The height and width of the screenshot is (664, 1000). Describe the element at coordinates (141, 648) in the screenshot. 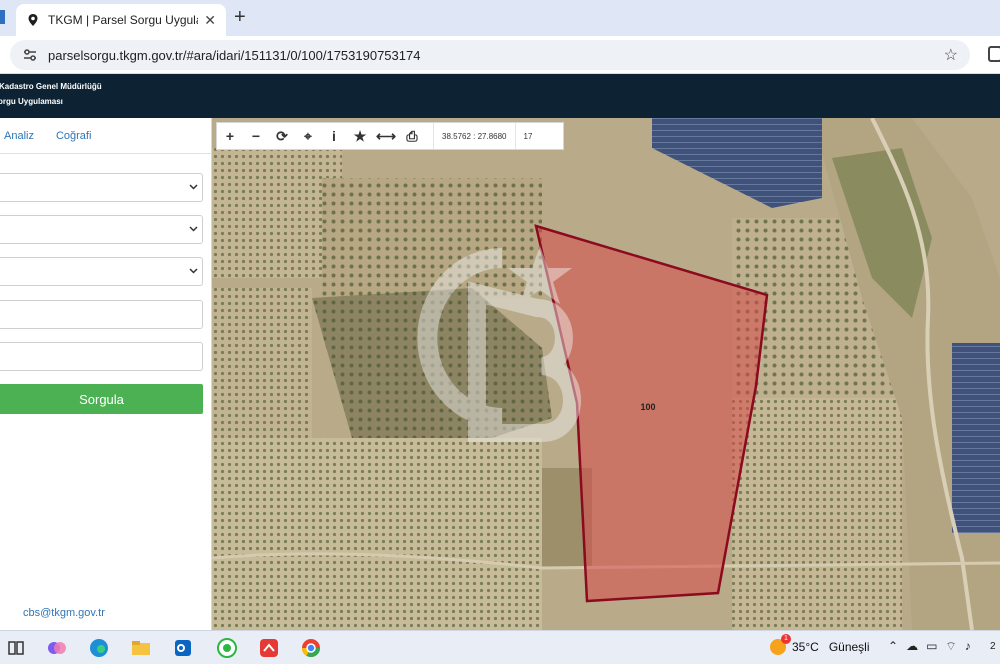

I see `file-explorer-icon` at that location.